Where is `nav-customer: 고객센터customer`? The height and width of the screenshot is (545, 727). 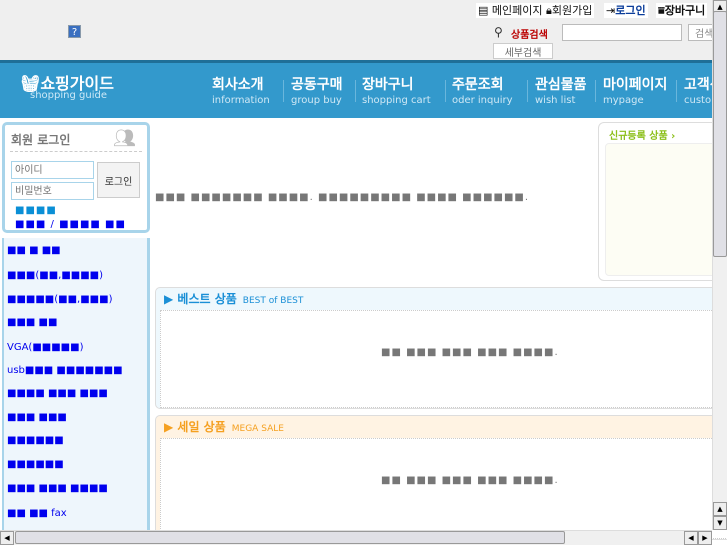 nav-customer: 고객센터customer is located at coordinates (698, 90).